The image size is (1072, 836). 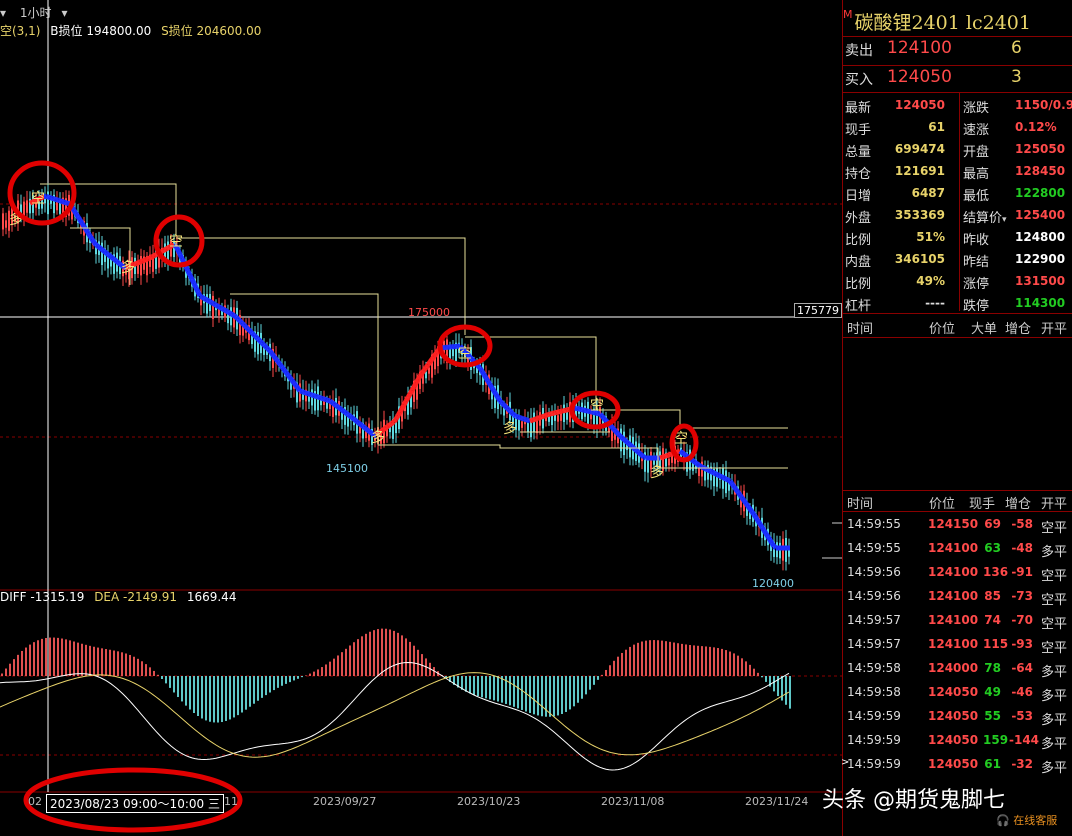 I want to click on tick-row: 14:59:57 124100 115 -93 空平, so click(x=957, y=644).